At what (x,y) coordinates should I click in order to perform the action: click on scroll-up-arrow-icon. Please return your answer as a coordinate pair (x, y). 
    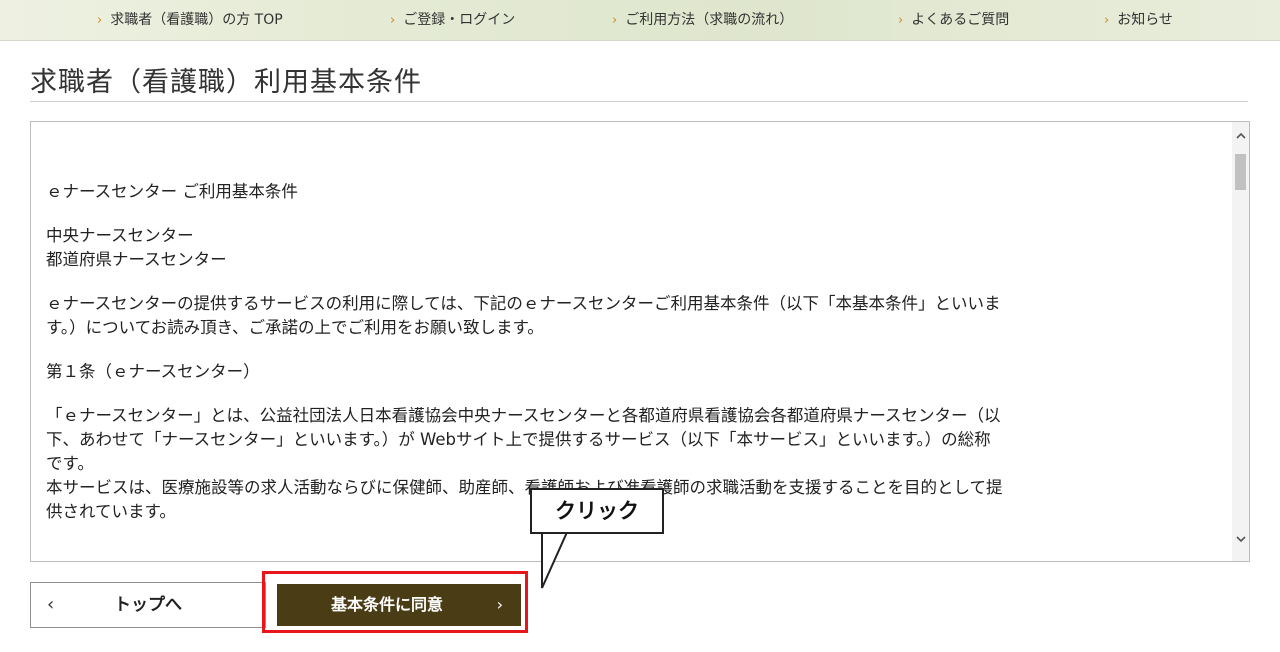
    Looking at the image, I should click on (1240, 136).